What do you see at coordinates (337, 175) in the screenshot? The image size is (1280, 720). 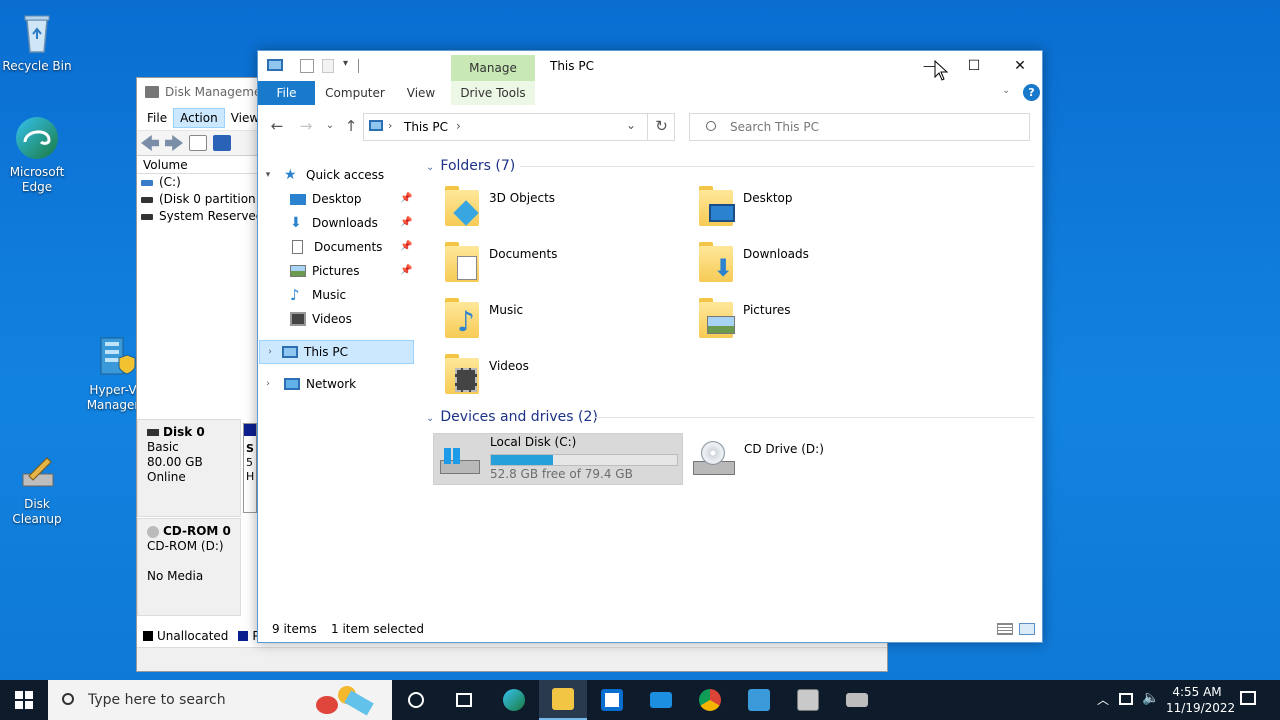 I see `nav-quick-access: ▾ ★ Quick access` at bounding box center [337, 175].